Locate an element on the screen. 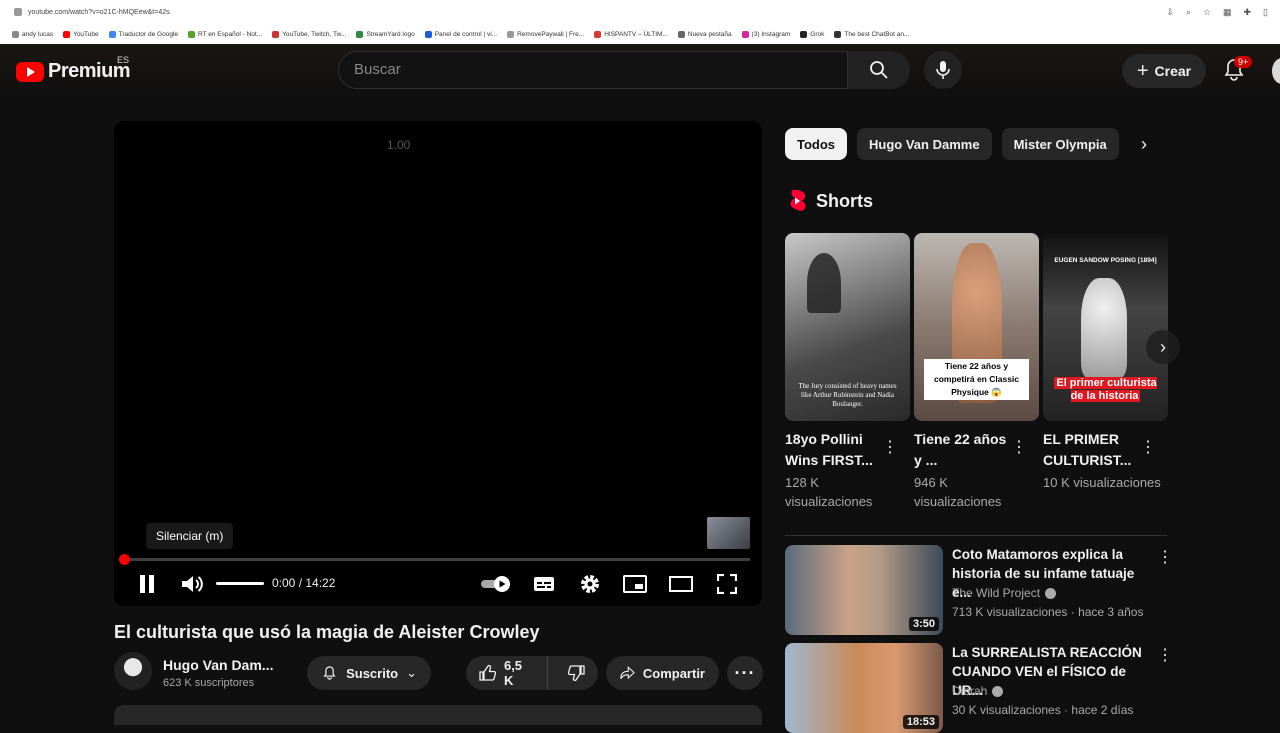  description-box is located at coordinates (438, 715).